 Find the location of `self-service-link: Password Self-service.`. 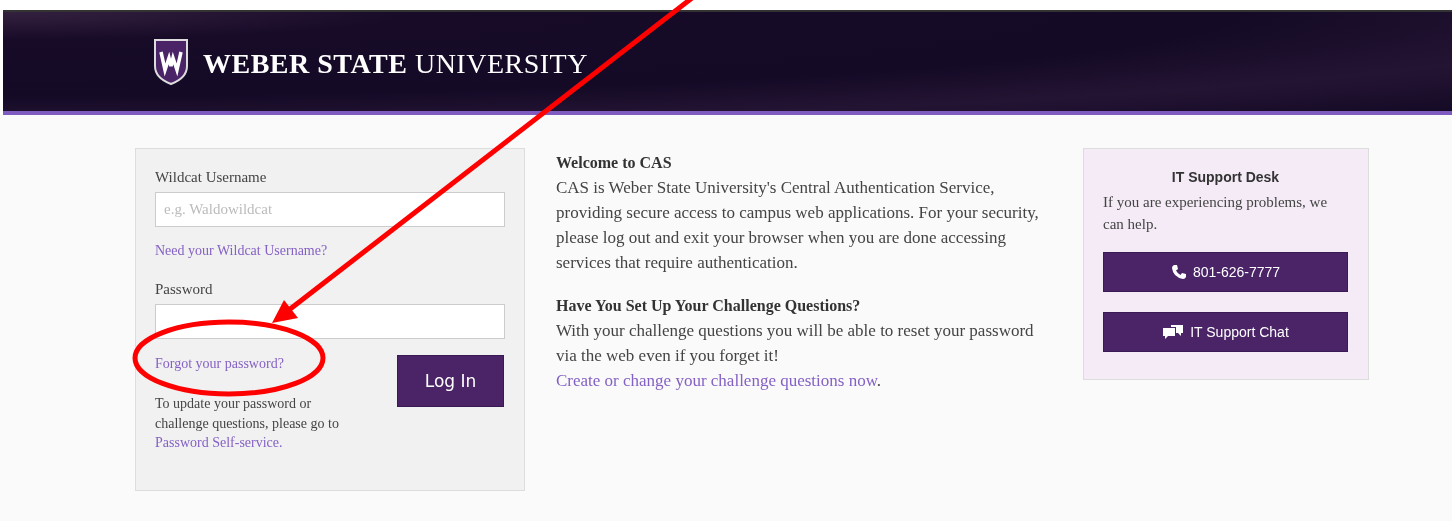

self-service-link: Password Self-service. is located at coordinates (219, 442).